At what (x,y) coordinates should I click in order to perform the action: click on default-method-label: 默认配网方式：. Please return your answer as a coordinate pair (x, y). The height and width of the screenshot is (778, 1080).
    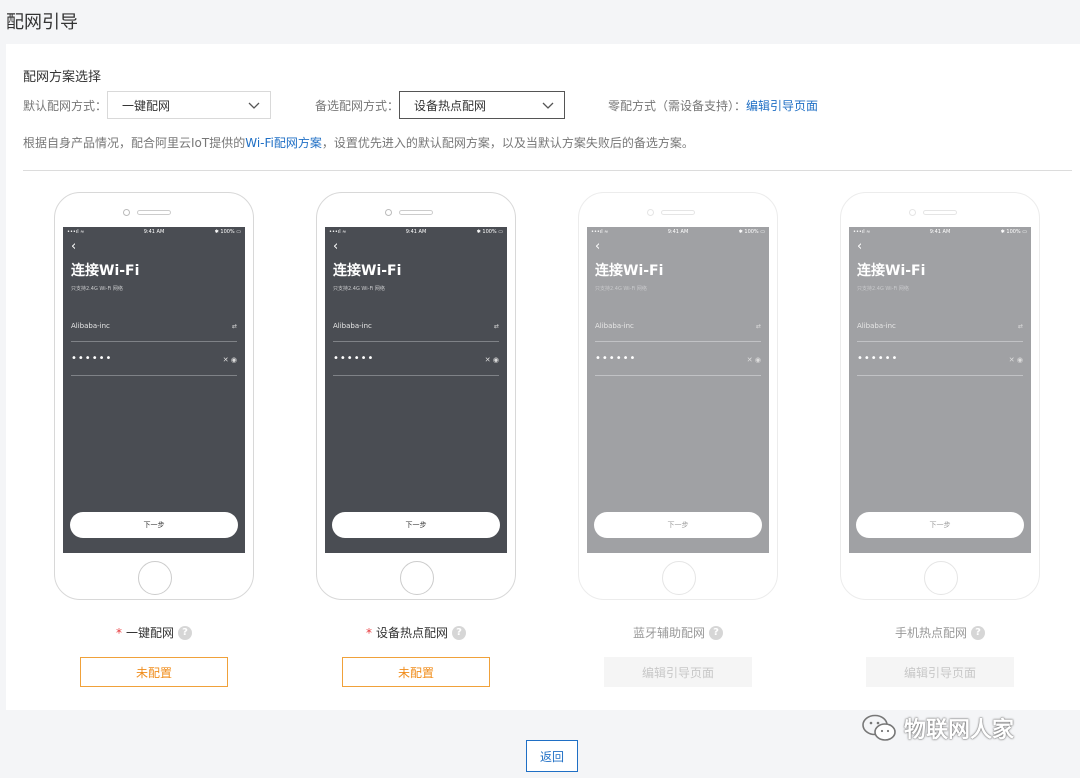
    Looking at the image, I should click on (65, 105).